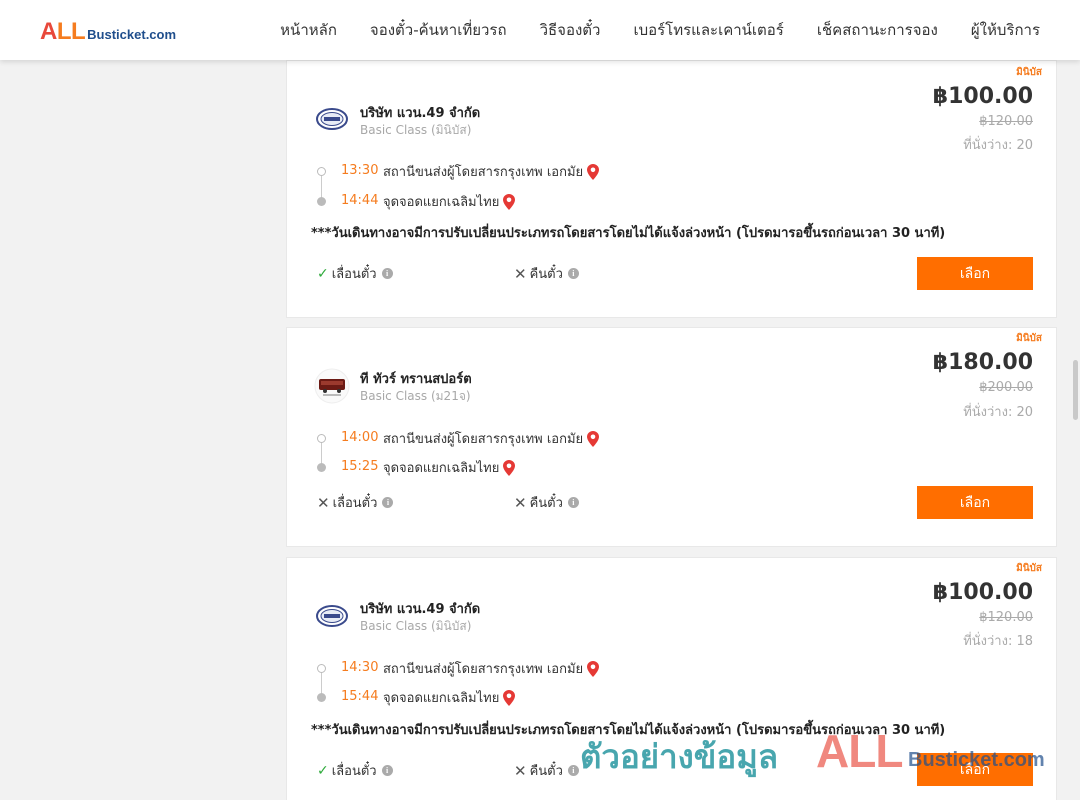 Image resolution: width=1080 pixels, height=800 pixels. What do you see at coordinates (976, 760) in the screenshot?
I see `watermark-logo-busticket: Busticket.com` at bounding box center [976, 760].